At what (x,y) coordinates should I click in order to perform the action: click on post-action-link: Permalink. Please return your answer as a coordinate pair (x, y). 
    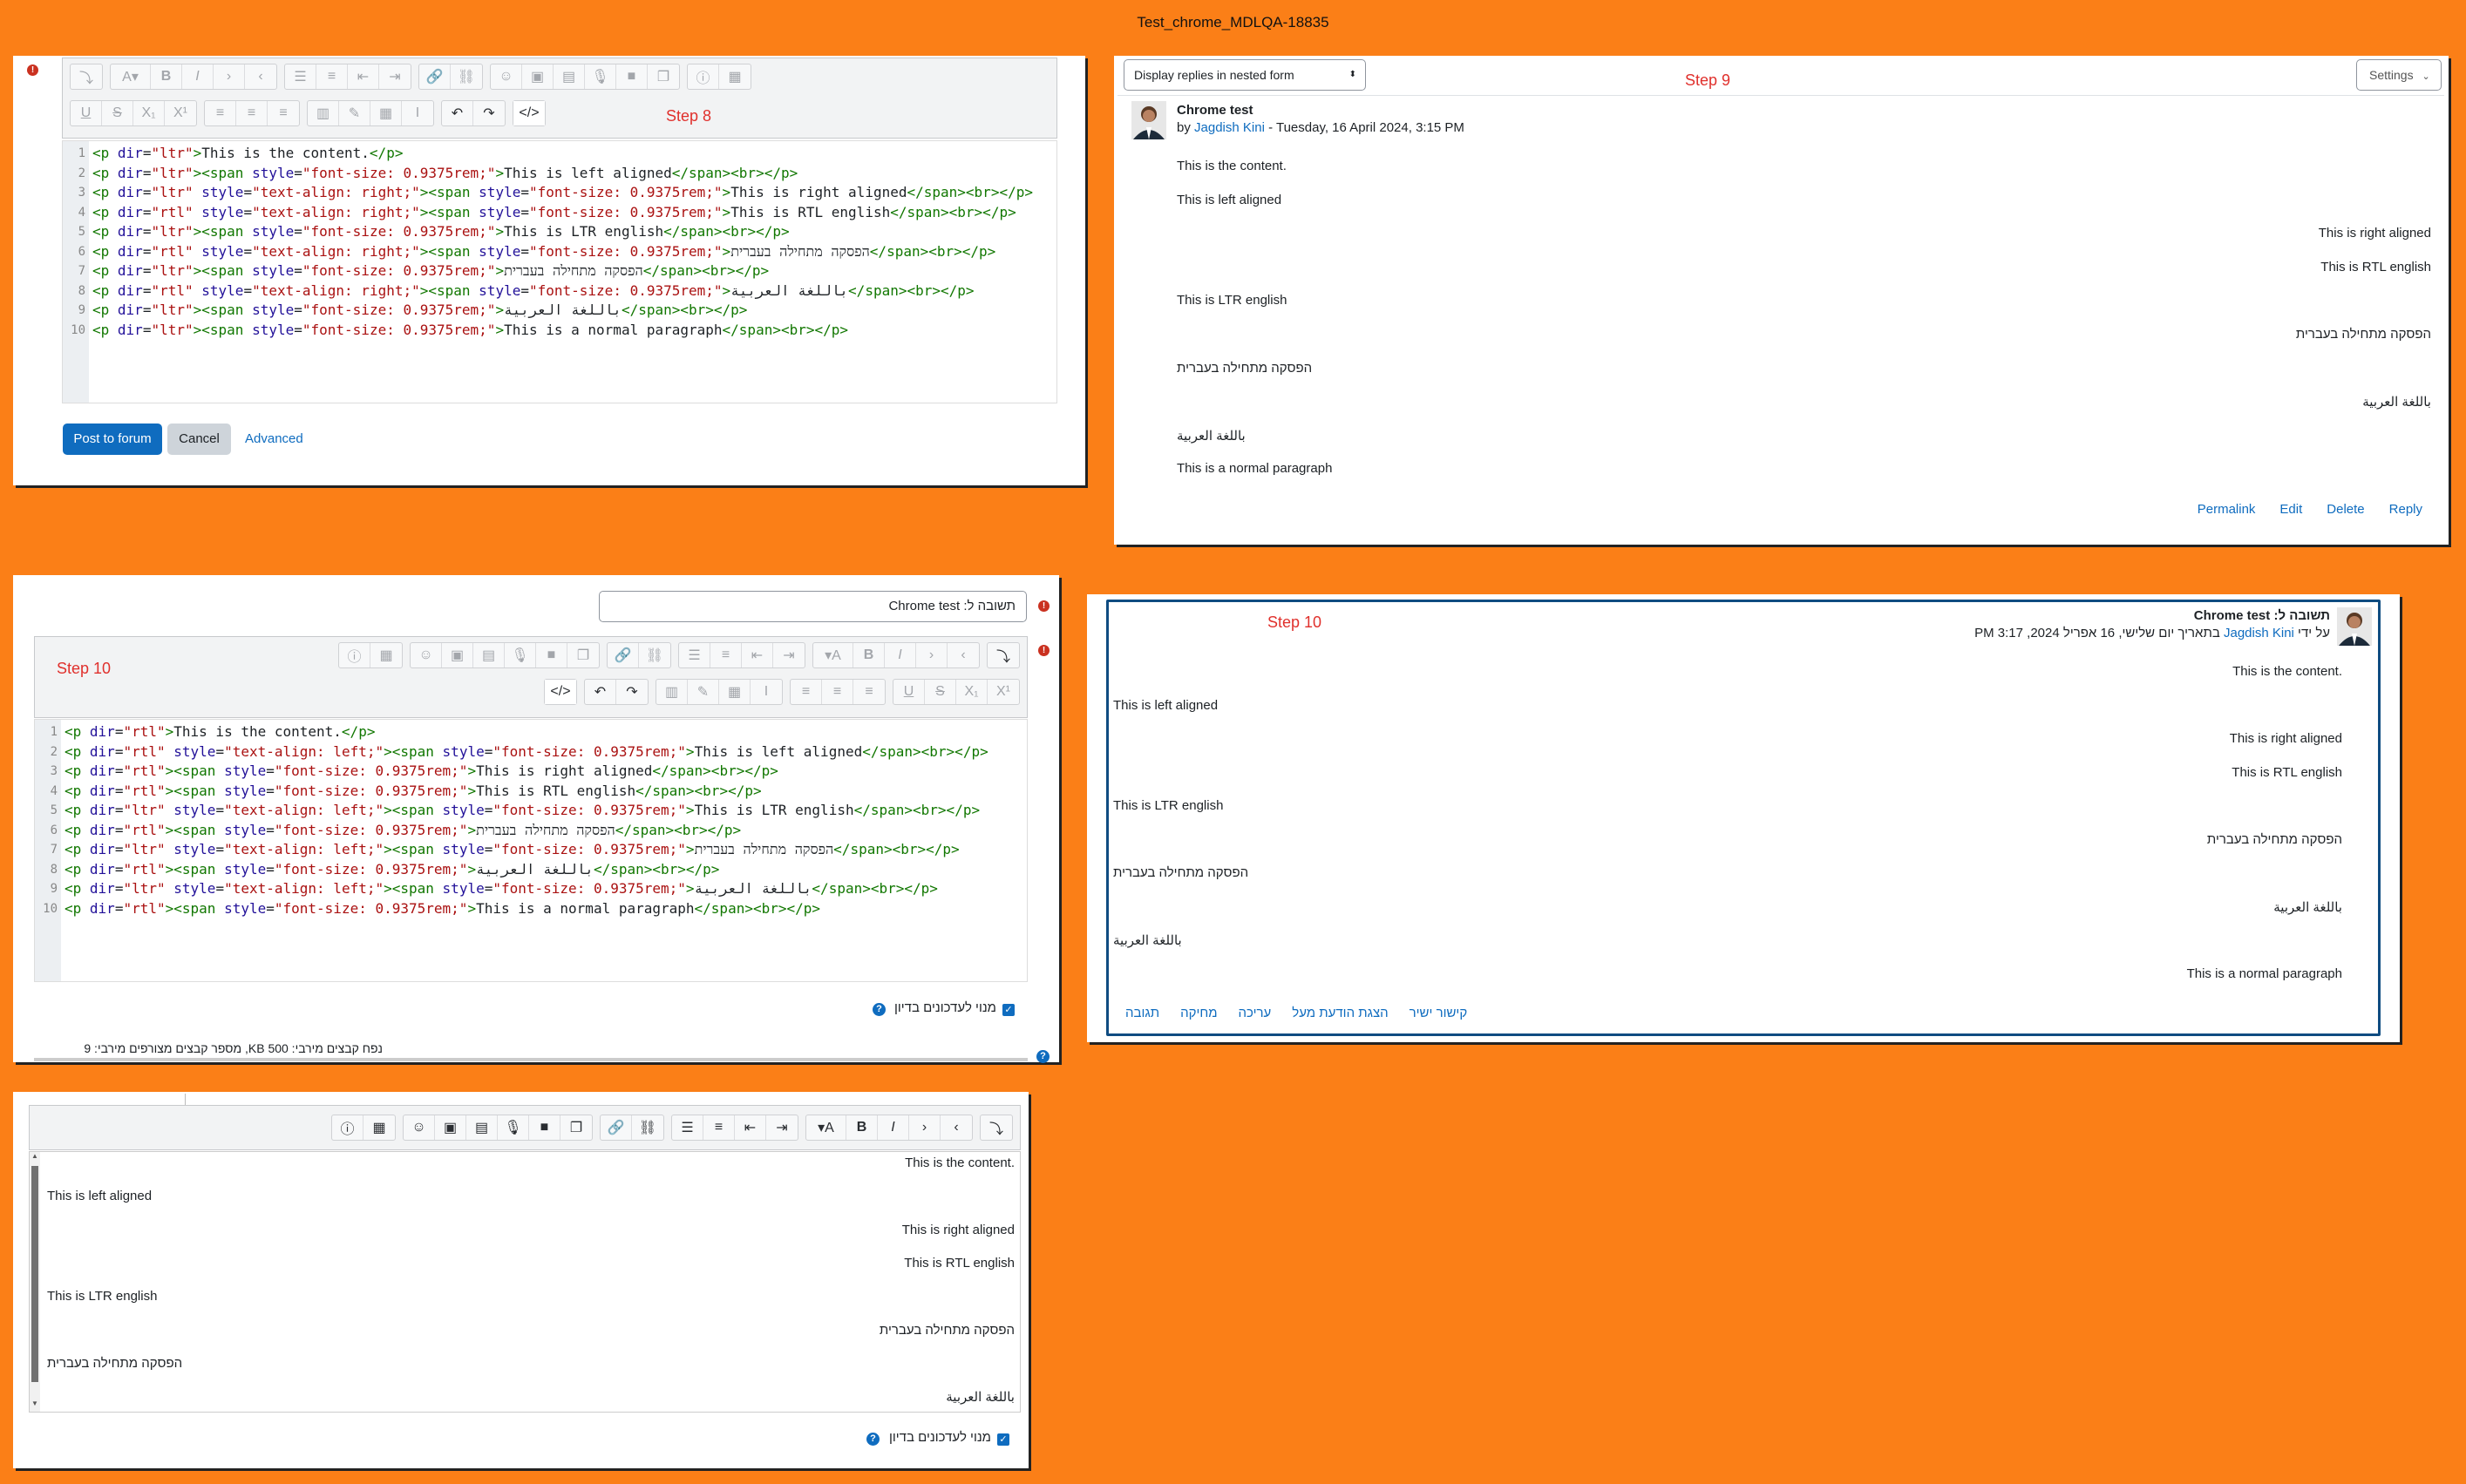
    Looking at the image, I should click on (2227, 509).